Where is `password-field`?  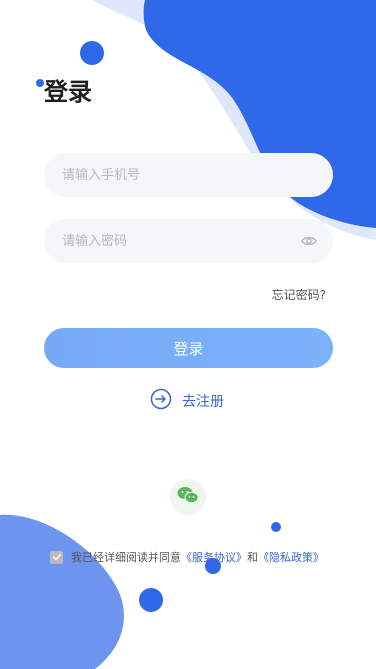
password-field is located at coordinates (188, 241).